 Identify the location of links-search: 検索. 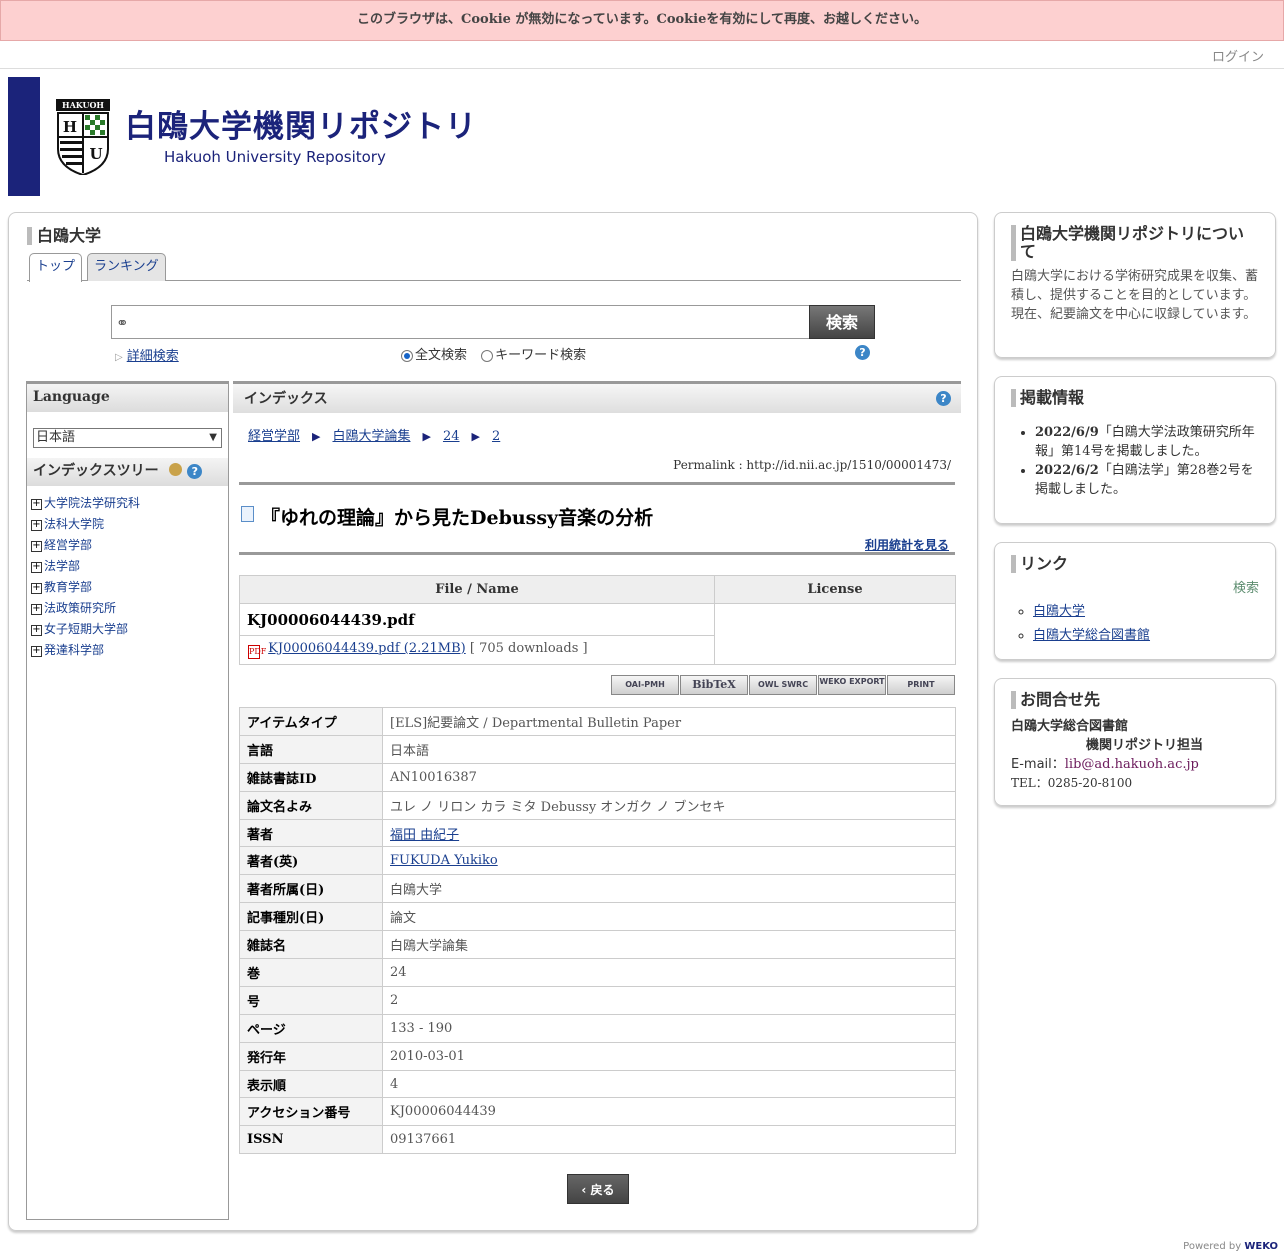
(1135, 586).